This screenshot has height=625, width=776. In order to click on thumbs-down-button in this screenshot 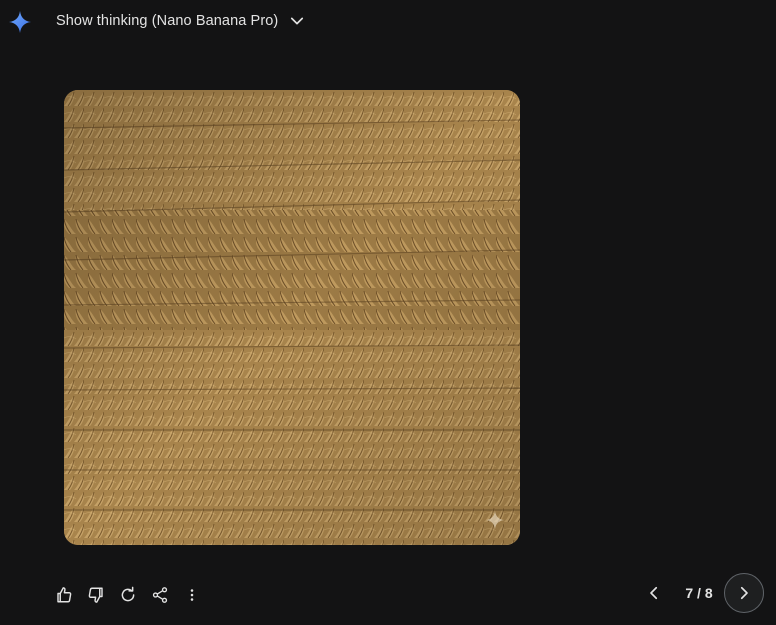, I will do `click(96, 595)`.